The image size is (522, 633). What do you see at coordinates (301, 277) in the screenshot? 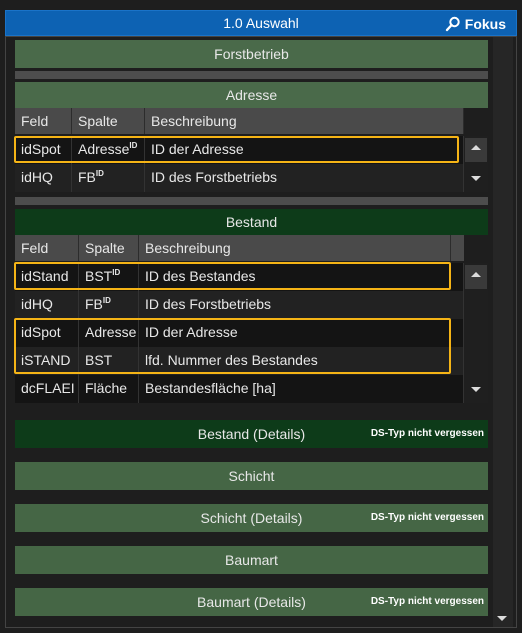
I see `cell-beschreibung: ID des Bestandes` at bounding box center [301, 277].